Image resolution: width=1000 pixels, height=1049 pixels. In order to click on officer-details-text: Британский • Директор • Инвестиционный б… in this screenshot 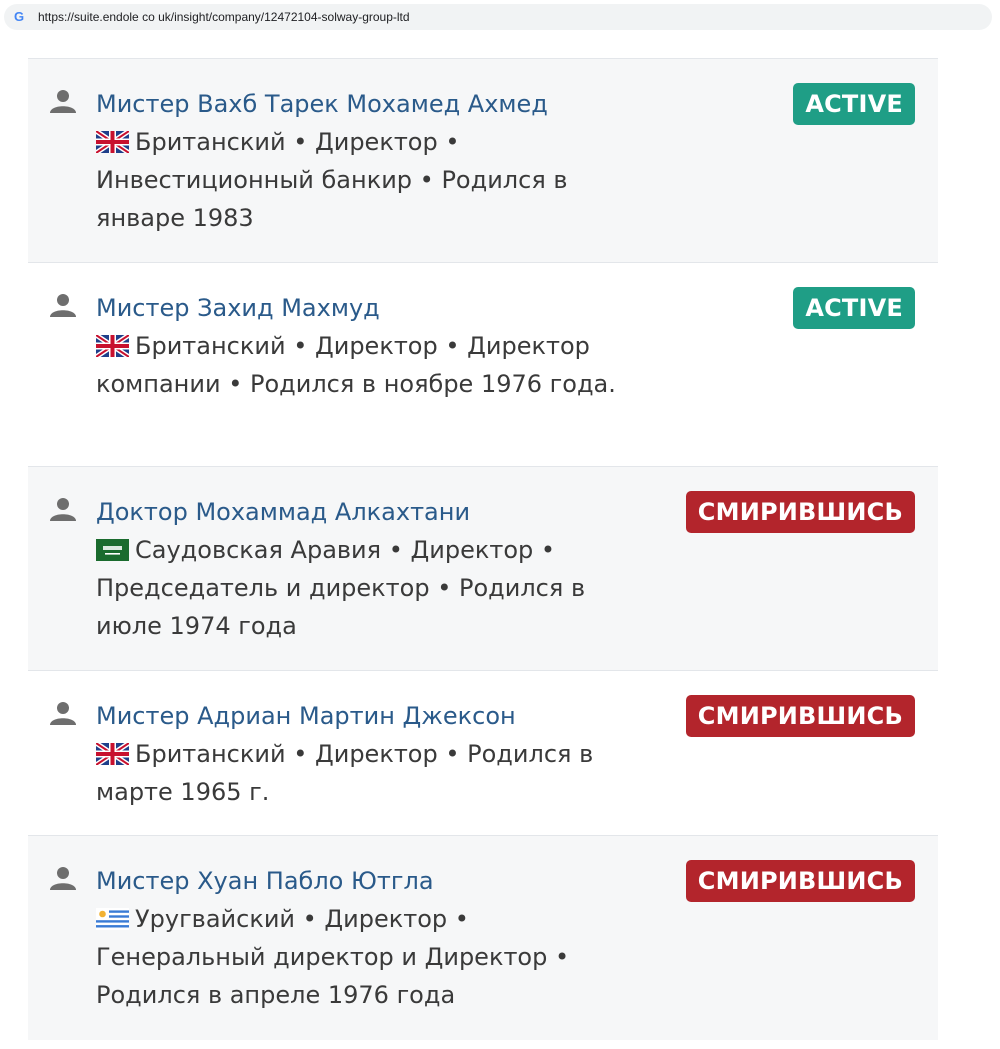, I will do `click(332, 180)`.